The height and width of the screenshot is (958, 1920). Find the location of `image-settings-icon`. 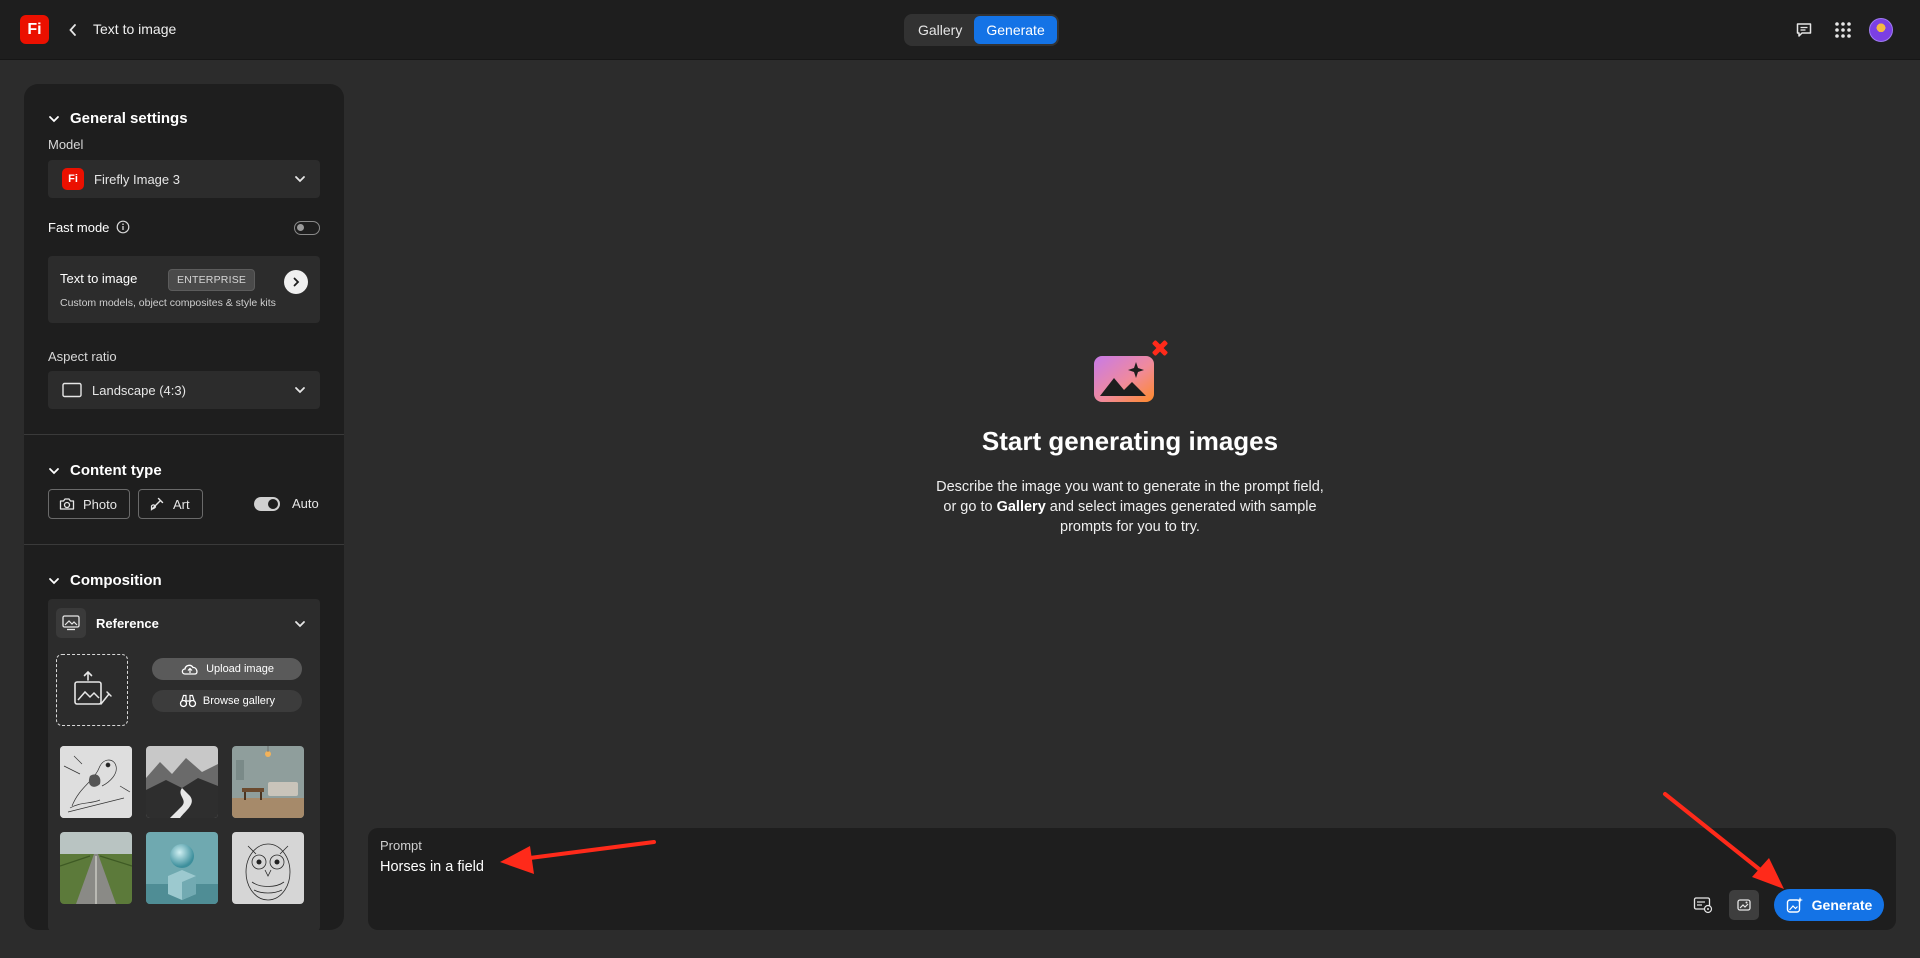

image-settings-icon is located at coordinates (1703, 905).